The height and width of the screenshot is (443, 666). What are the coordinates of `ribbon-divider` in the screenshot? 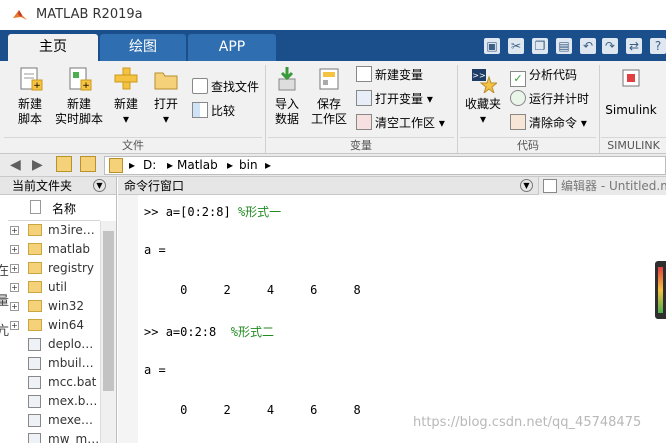 It's located at (599, 109).